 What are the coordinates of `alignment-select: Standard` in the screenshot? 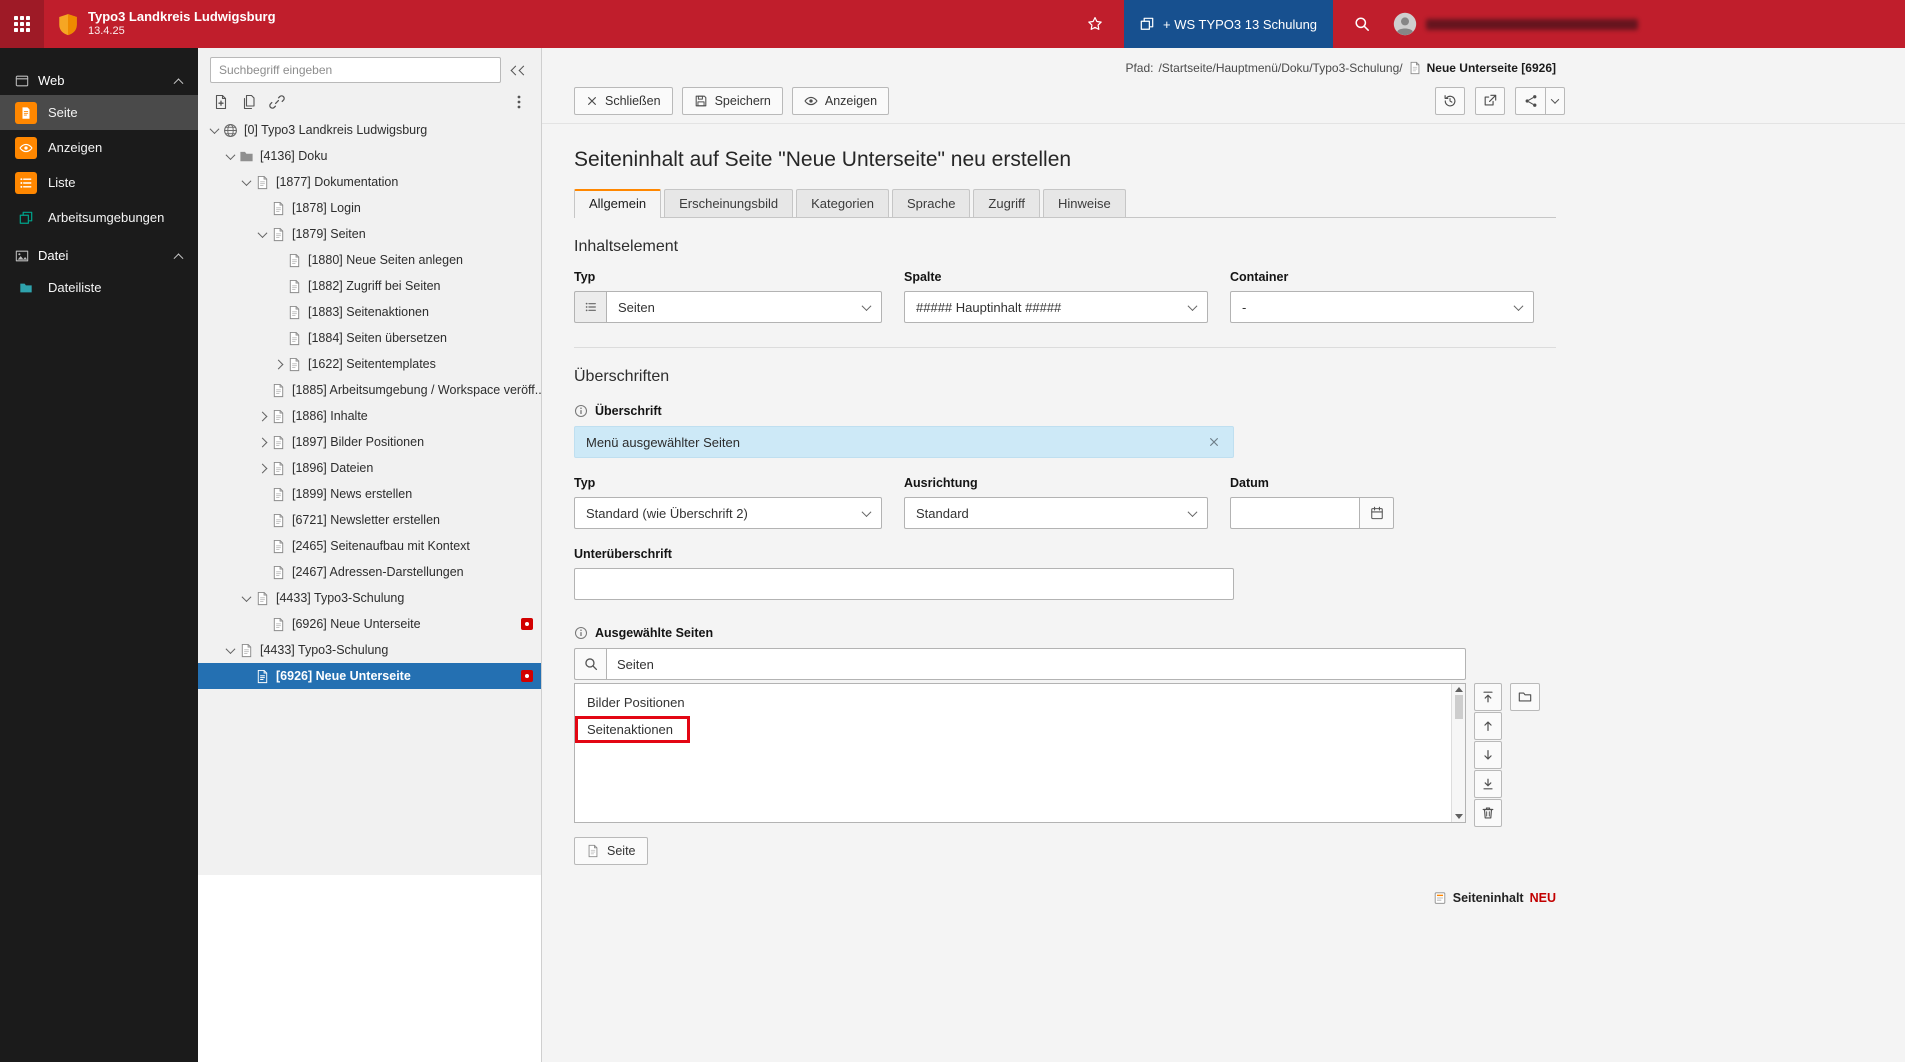 It's located at (1056, 513).